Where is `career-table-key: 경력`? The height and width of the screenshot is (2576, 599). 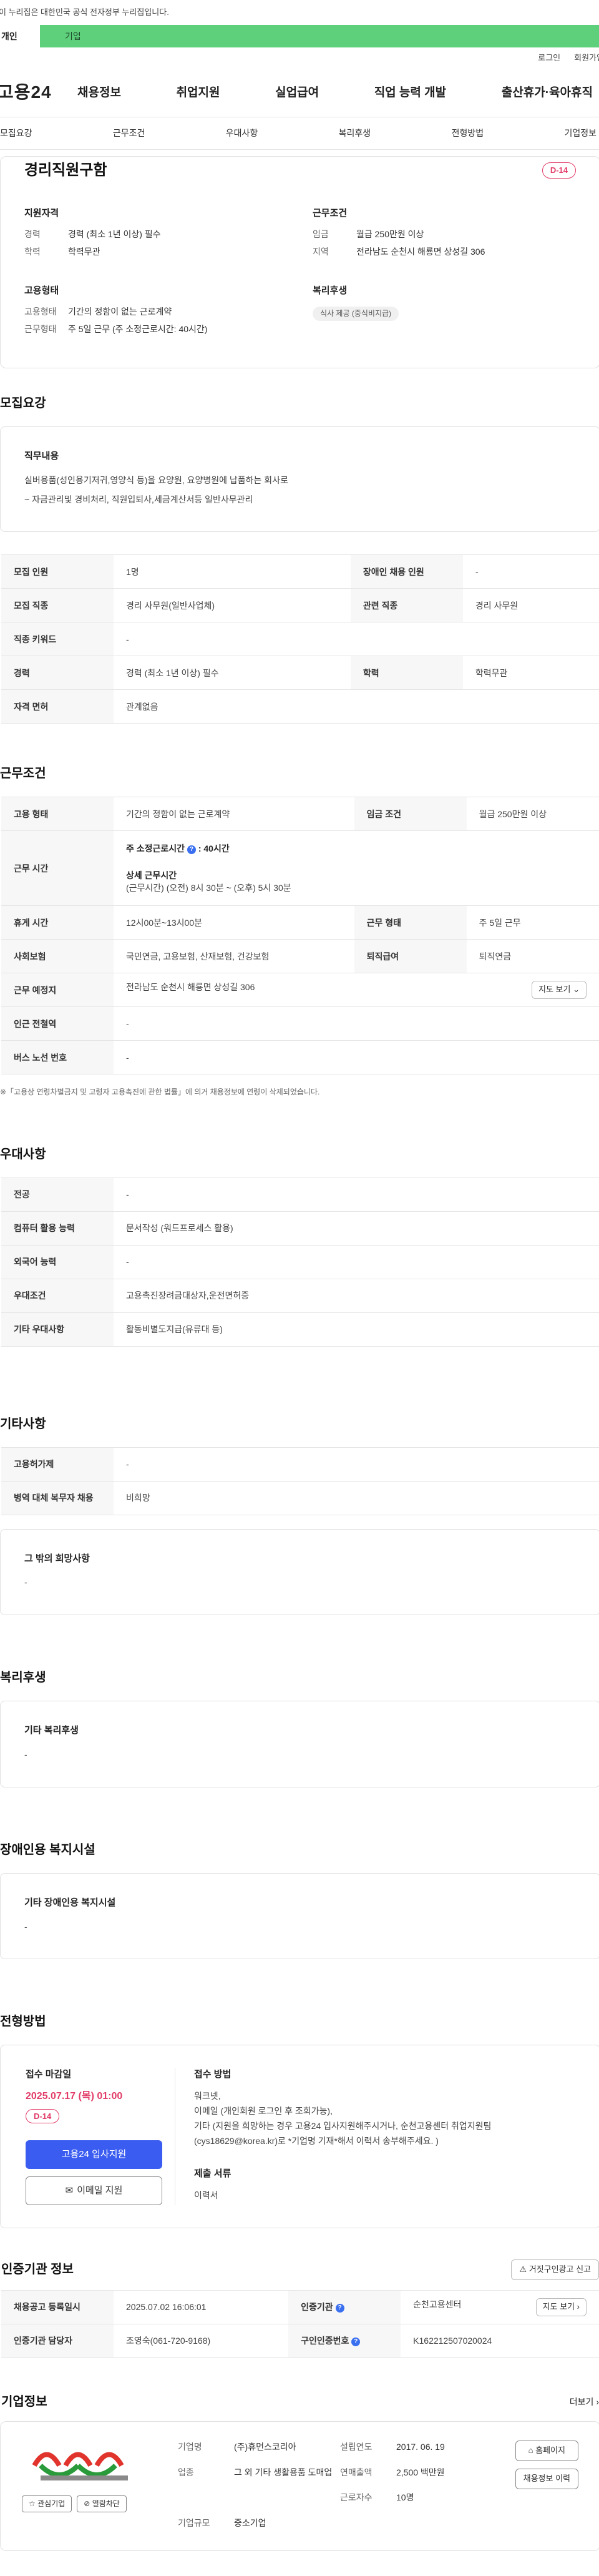
career-table-key: 경력 is located at coordinates (57, 673).